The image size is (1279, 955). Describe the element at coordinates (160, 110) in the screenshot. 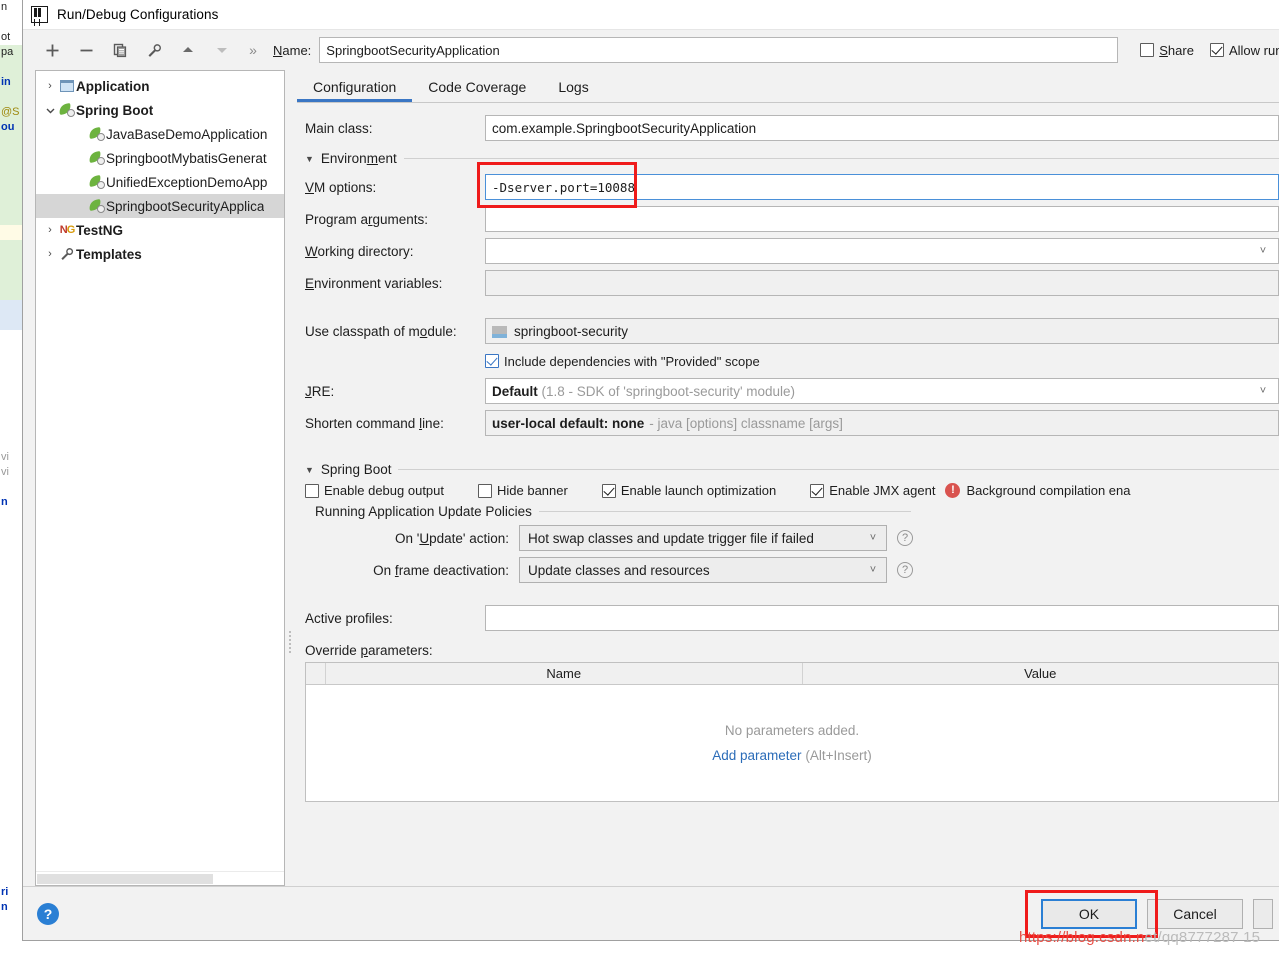

I see `tree-item-spring-boot: Spring Boot` at that location.